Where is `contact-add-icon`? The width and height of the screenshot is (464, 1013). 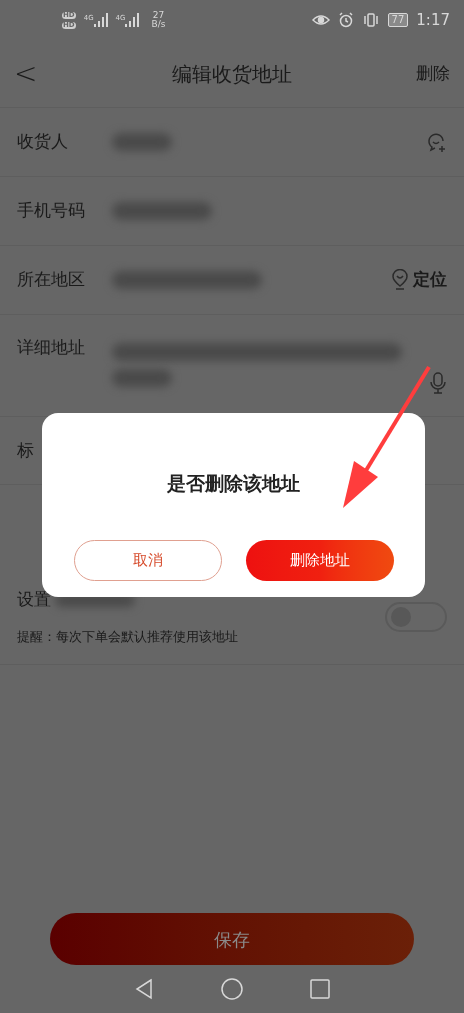
contact-add-icon is located at coordinates (436, 142).